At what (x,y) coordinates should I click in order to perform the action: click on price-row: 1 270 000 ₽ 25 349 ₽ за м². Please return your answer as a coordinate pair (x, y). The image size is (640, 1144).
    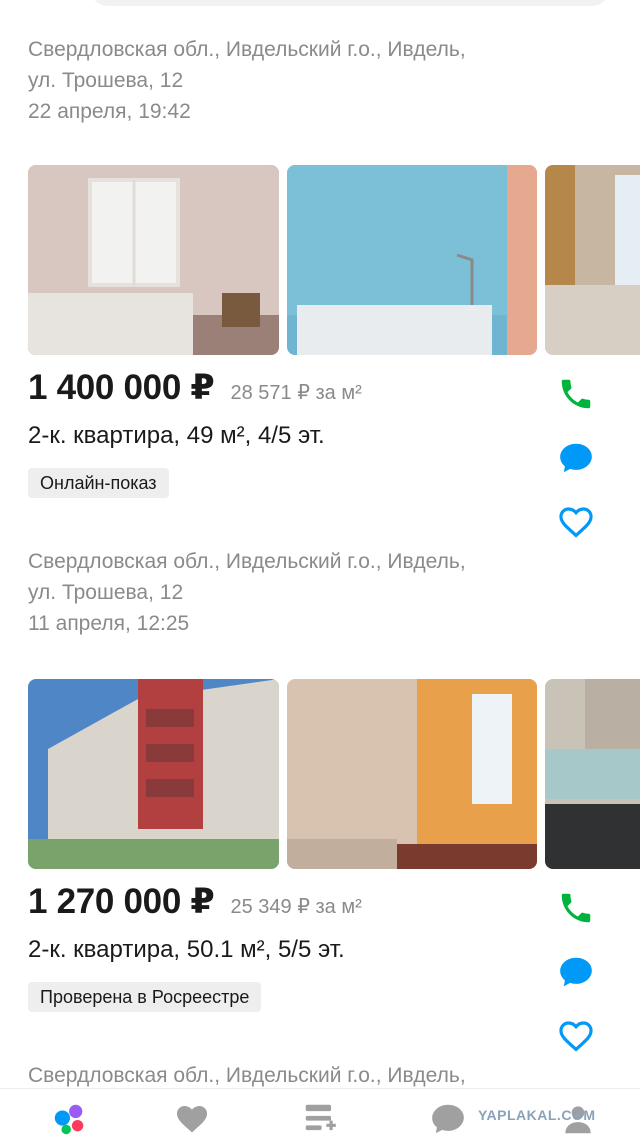
    Looking at the image, I should click on (195, 902).